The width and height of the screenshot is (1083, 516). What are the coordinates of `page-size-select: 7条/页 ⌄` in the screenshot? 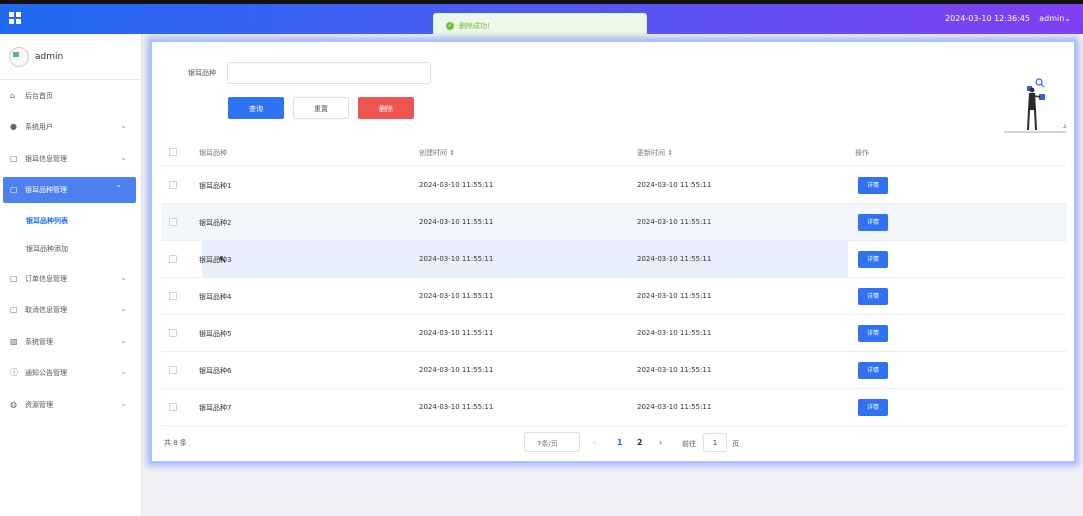 It's located at (552, 442).